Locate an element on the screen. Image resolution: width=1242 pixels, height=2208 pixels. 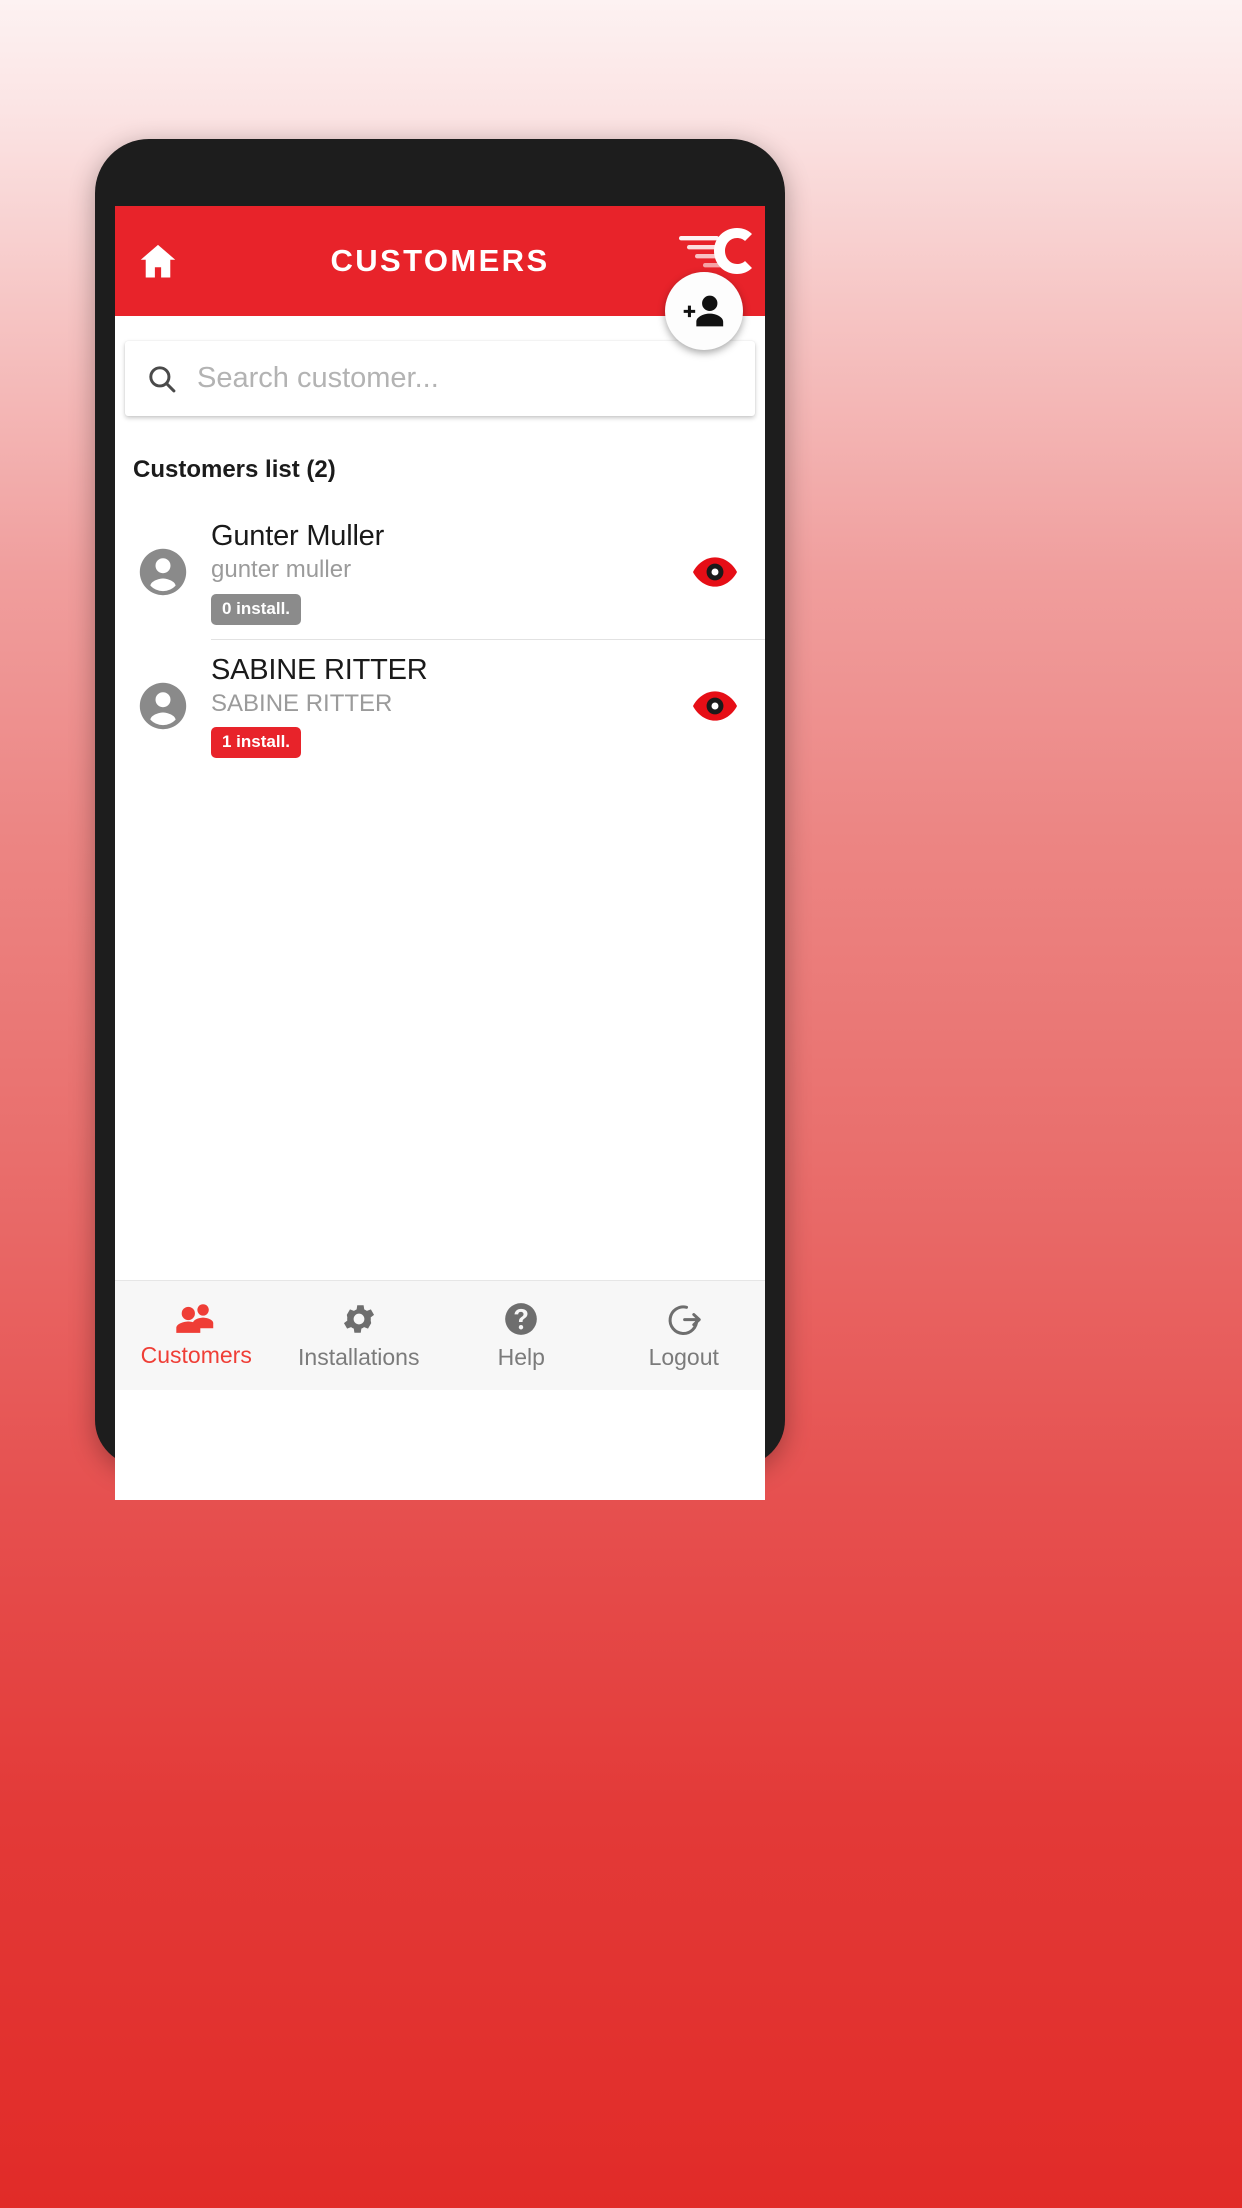
add-person-icon is located at coordinates (704, 311).